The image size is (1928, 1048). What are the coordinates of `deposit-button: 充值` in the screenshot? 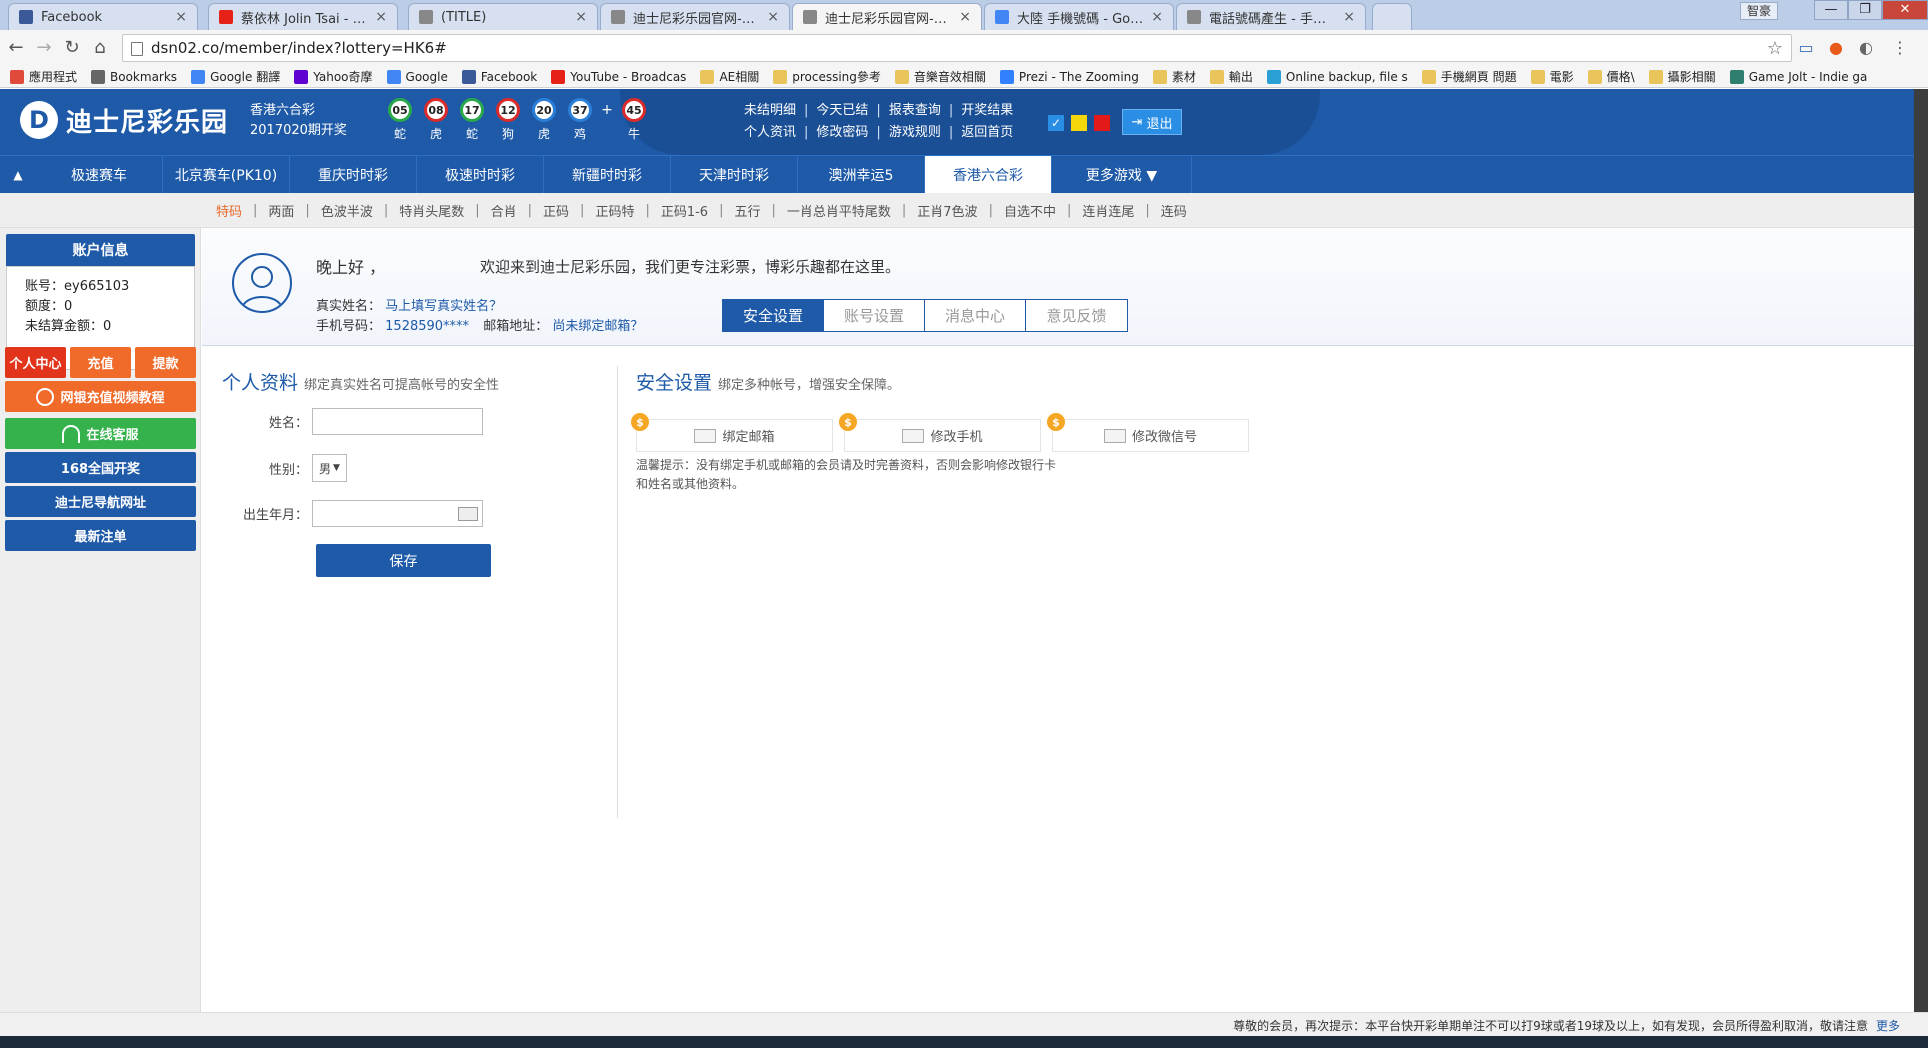 It's located at (100, 362).